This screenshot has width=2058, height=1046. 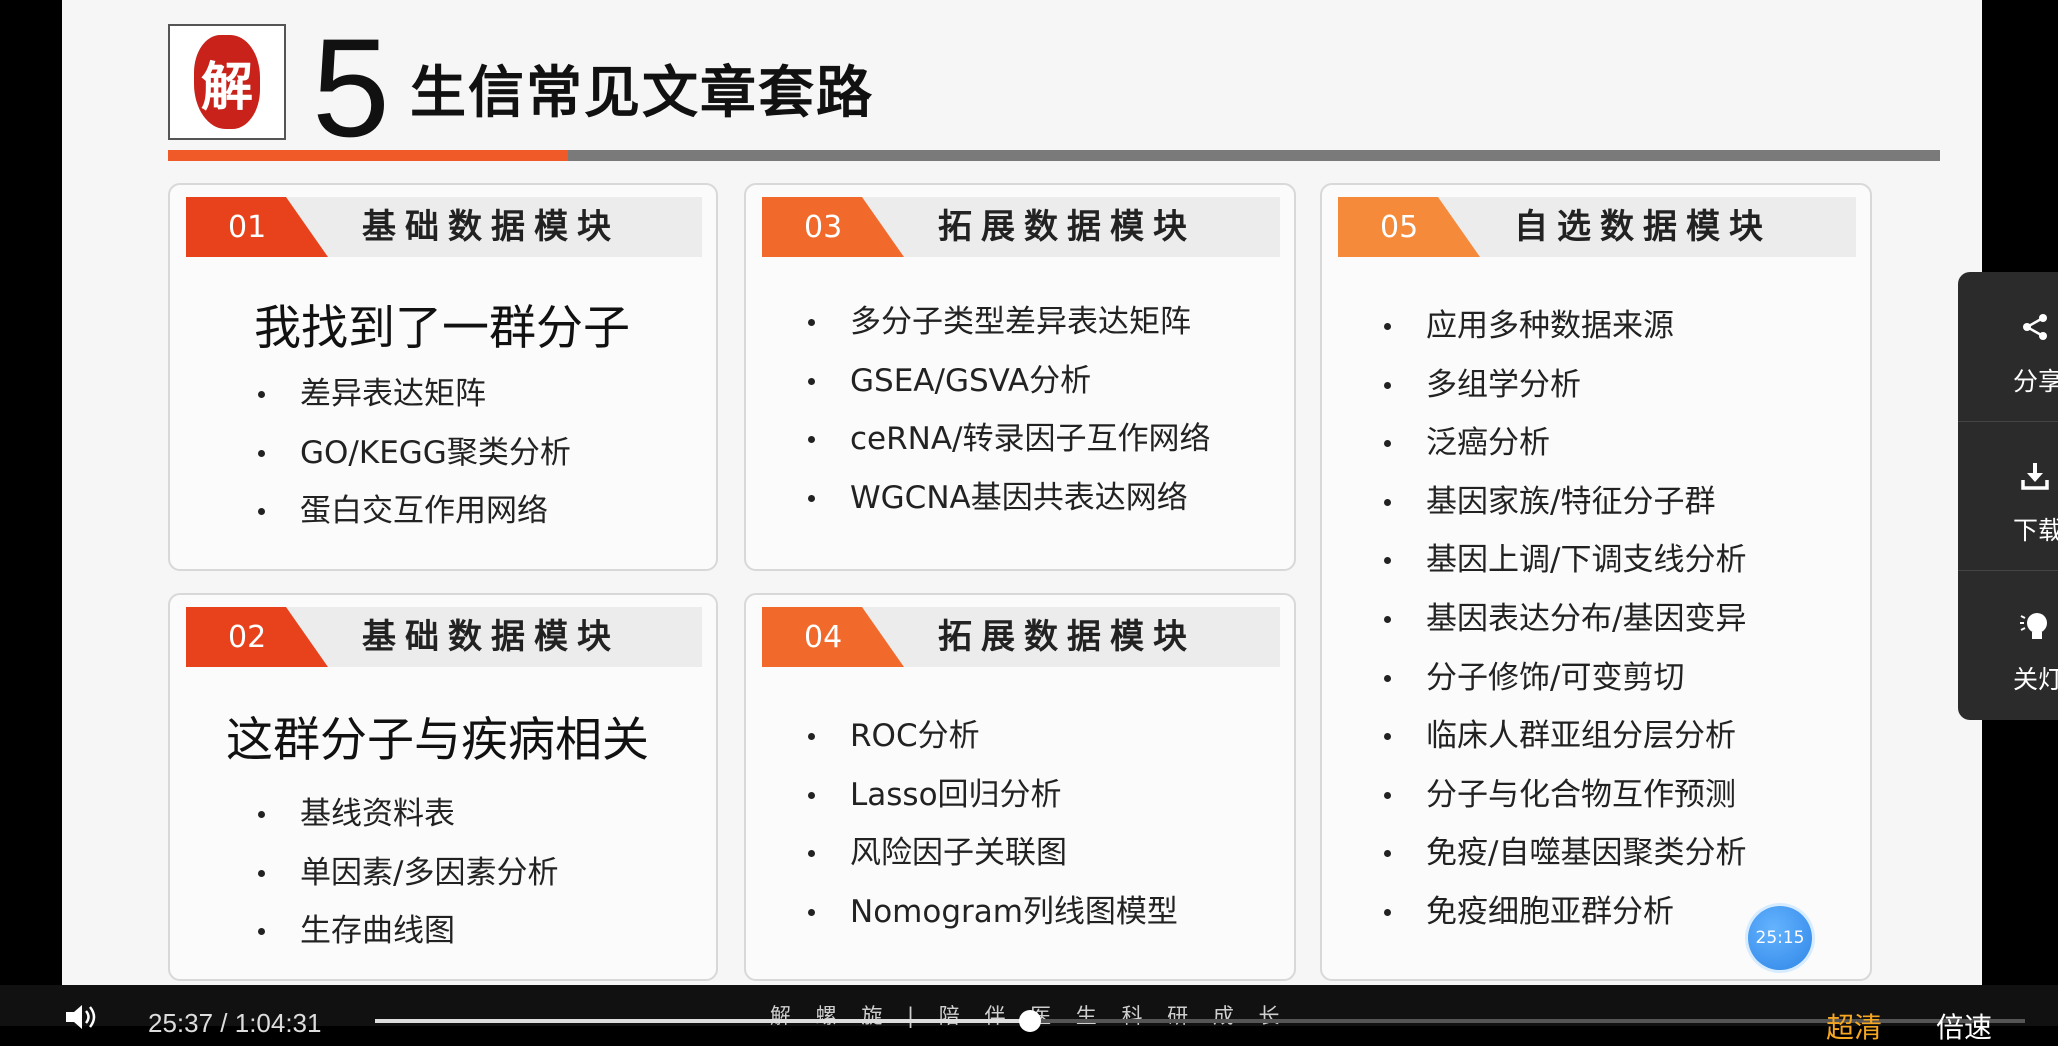 I want to click on volume-icon, so click(x=82, y=1021).